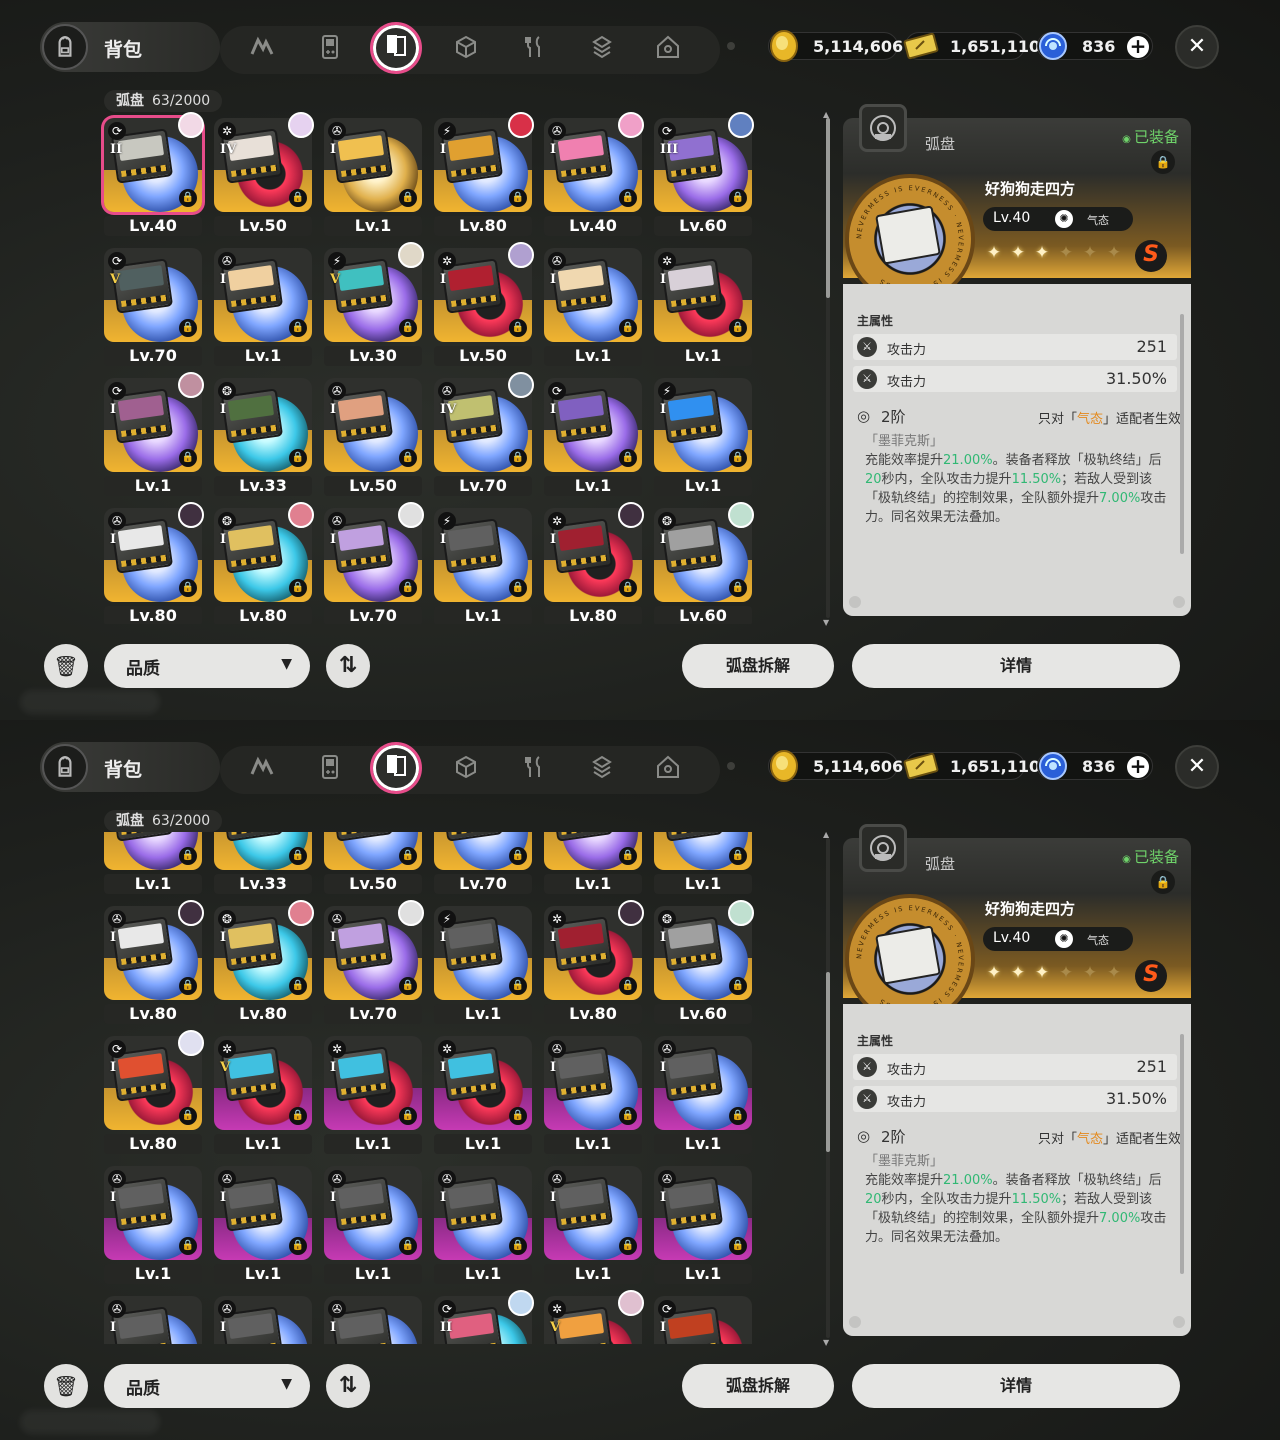  What do you see at coordinates (443, 1197) in the screenshot?
I see `disc-tier: I` at bounding box center [443, 1197].